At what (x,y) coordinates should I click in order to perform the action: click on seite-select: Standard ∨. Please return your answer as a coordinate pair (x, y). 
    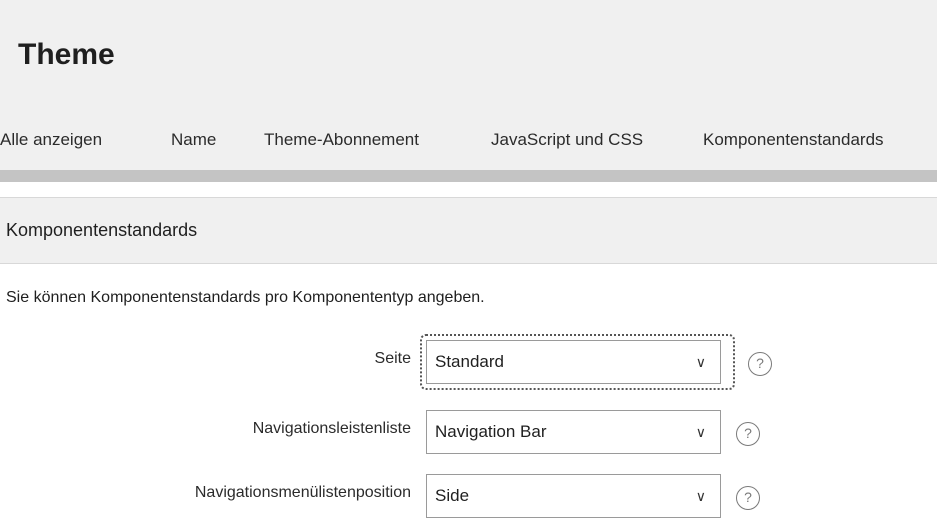
    Looking at the image, I should click on (573, 362).